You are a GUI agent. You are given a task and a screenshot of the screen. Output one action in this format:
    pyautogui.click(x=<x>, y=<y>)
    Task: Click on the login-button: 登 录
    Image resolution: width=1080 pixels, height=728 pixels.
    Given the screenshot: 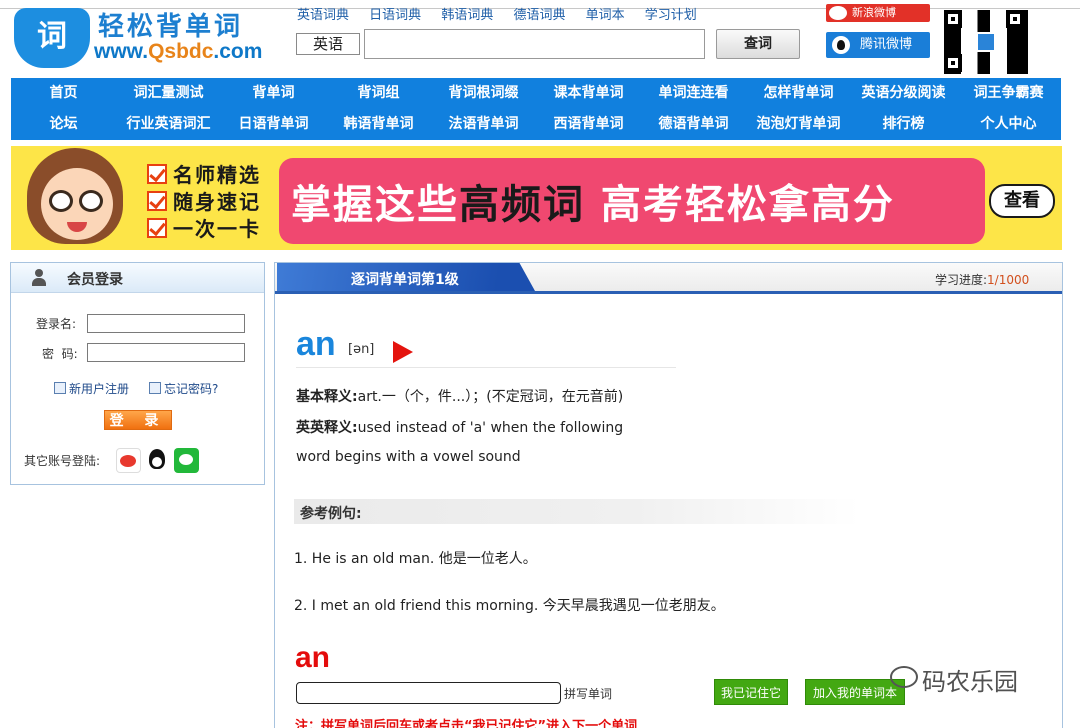 What is the action you would take?
    pyautogui.click(x=138, y=420)
    